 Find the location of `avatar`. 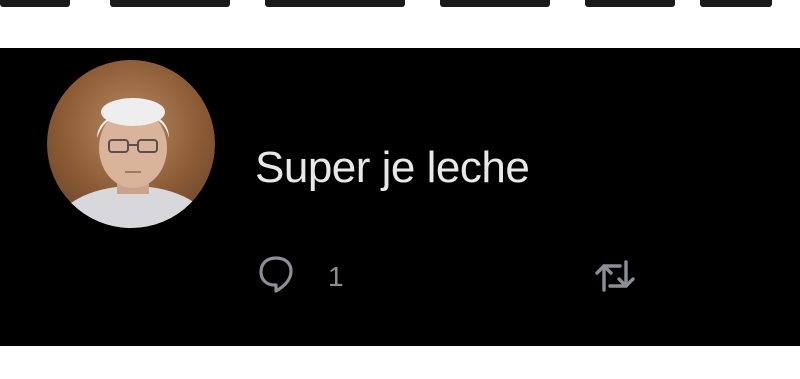

avatar is located at coordinates (131, 144).